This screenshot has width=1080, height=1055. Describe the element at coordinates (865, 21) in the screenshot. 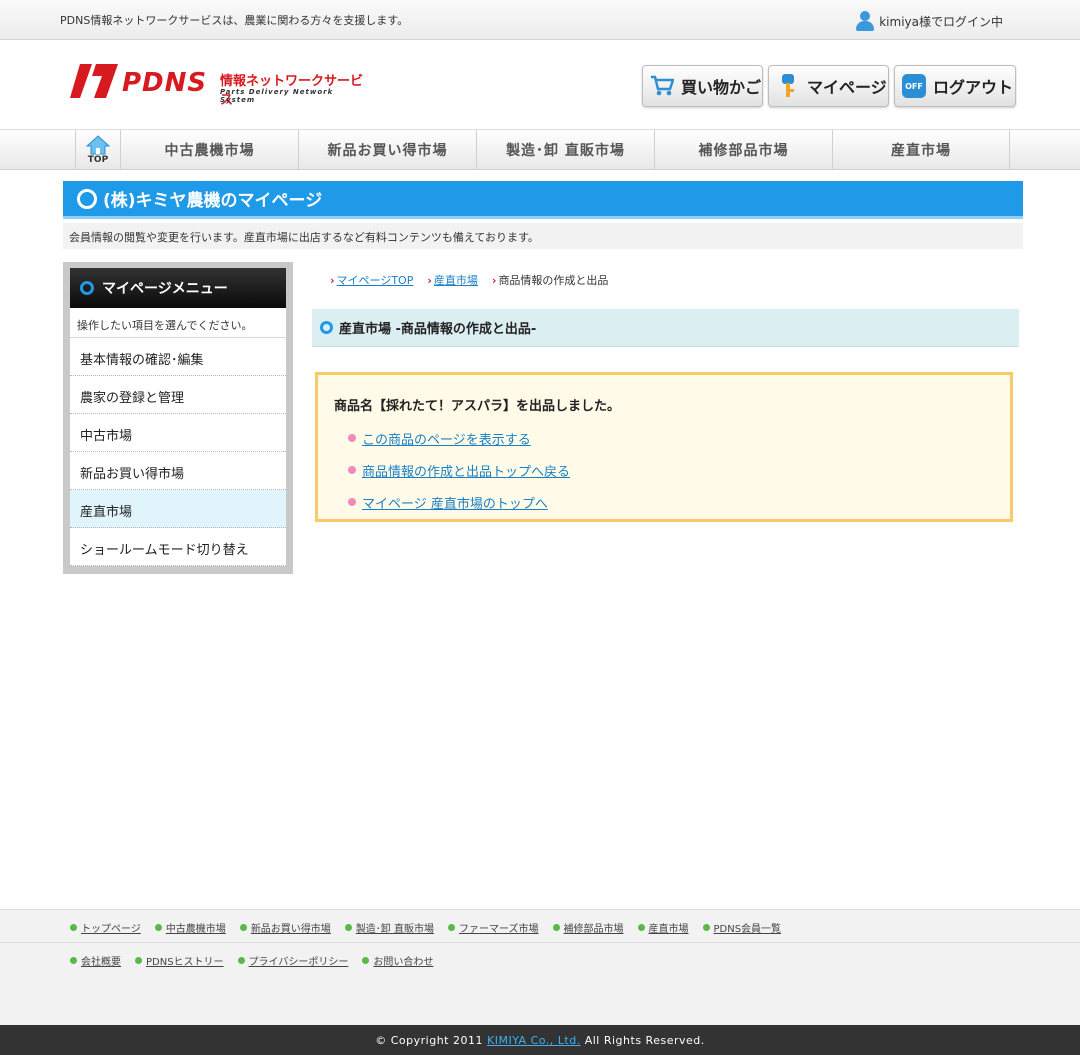

I see `user-icon` at that location.